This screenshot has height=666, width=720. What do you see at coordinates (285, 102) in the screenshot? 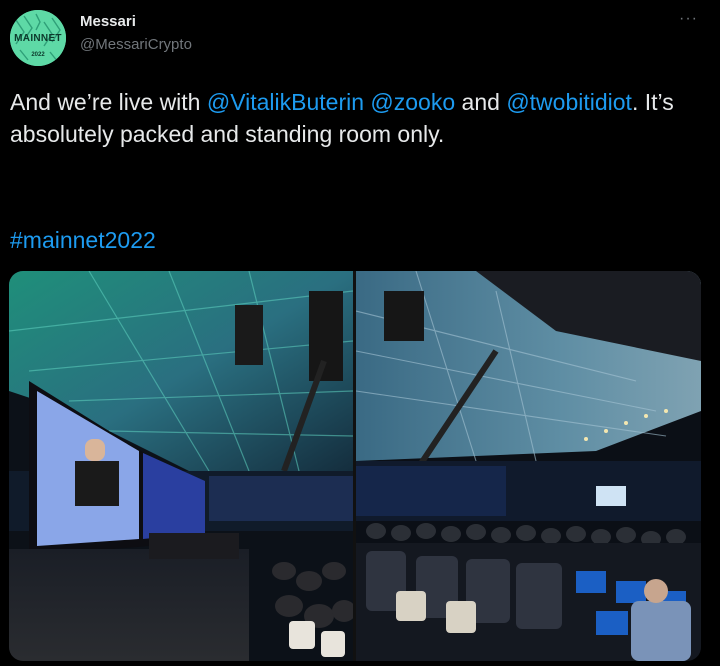
I see `mention-vitalikbuterin: @VitalikButerin` at bounding box center [285, 102].